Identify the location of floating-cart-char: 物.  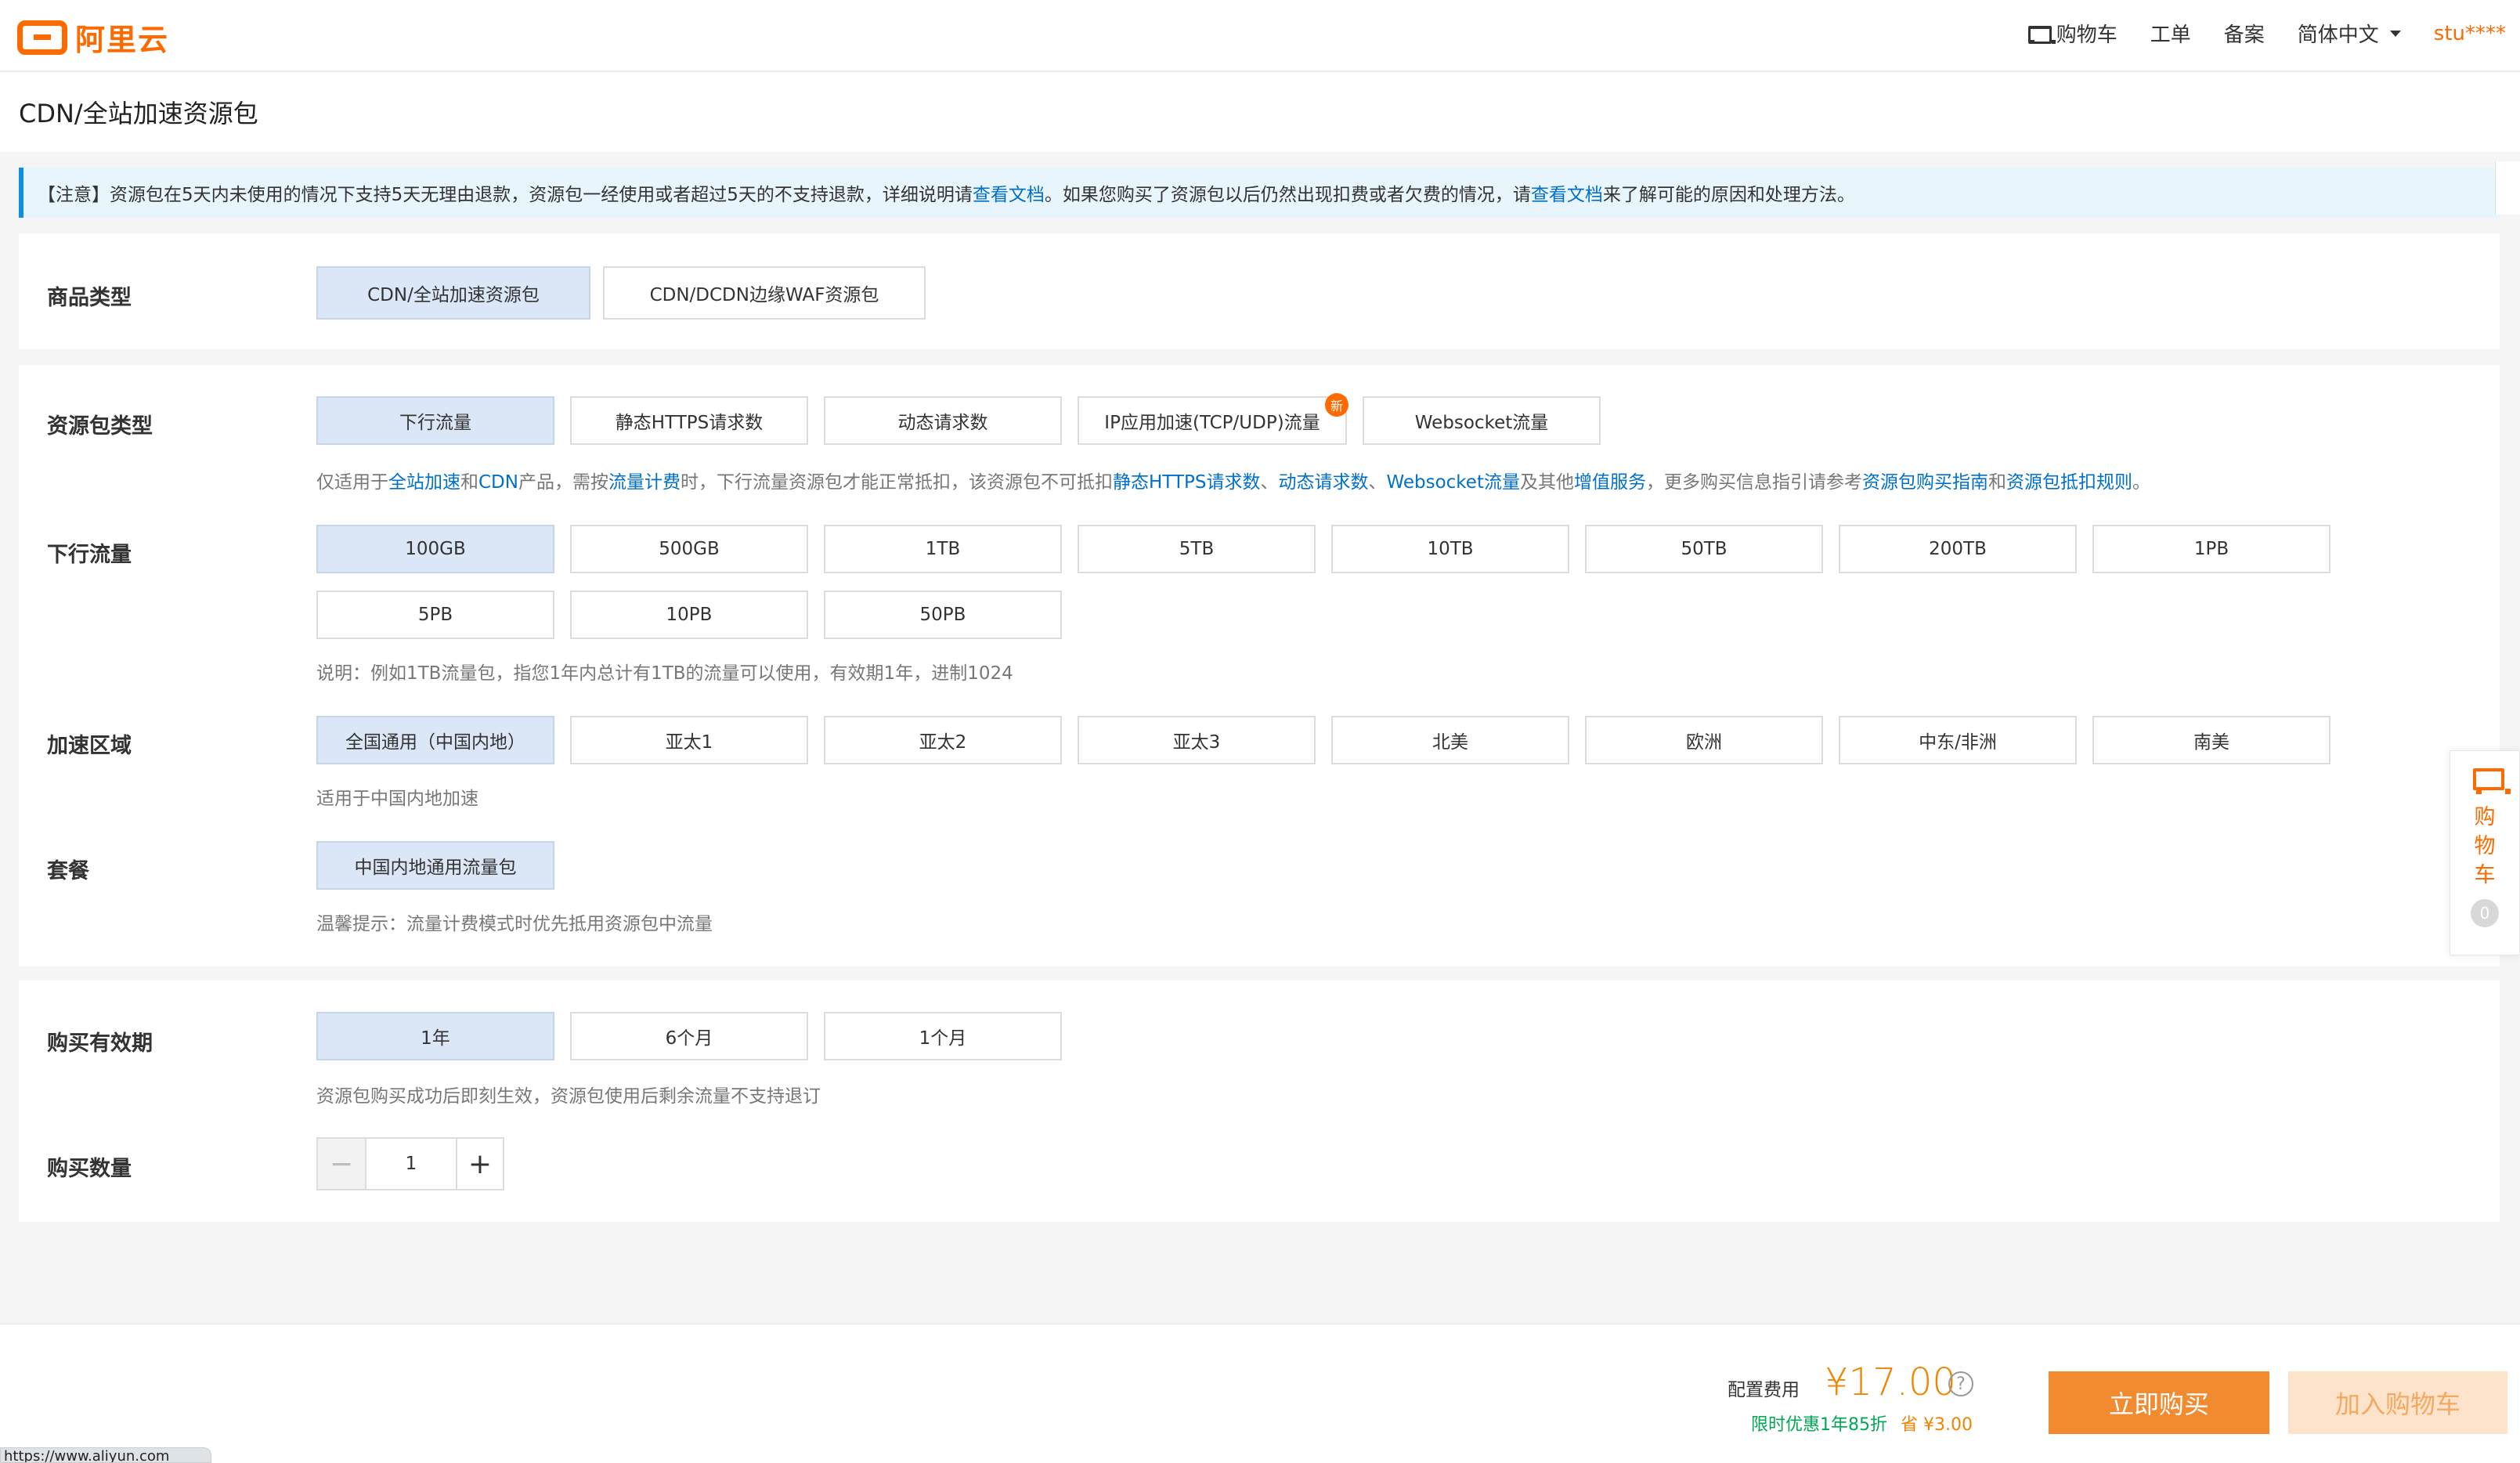
(2485, 846).